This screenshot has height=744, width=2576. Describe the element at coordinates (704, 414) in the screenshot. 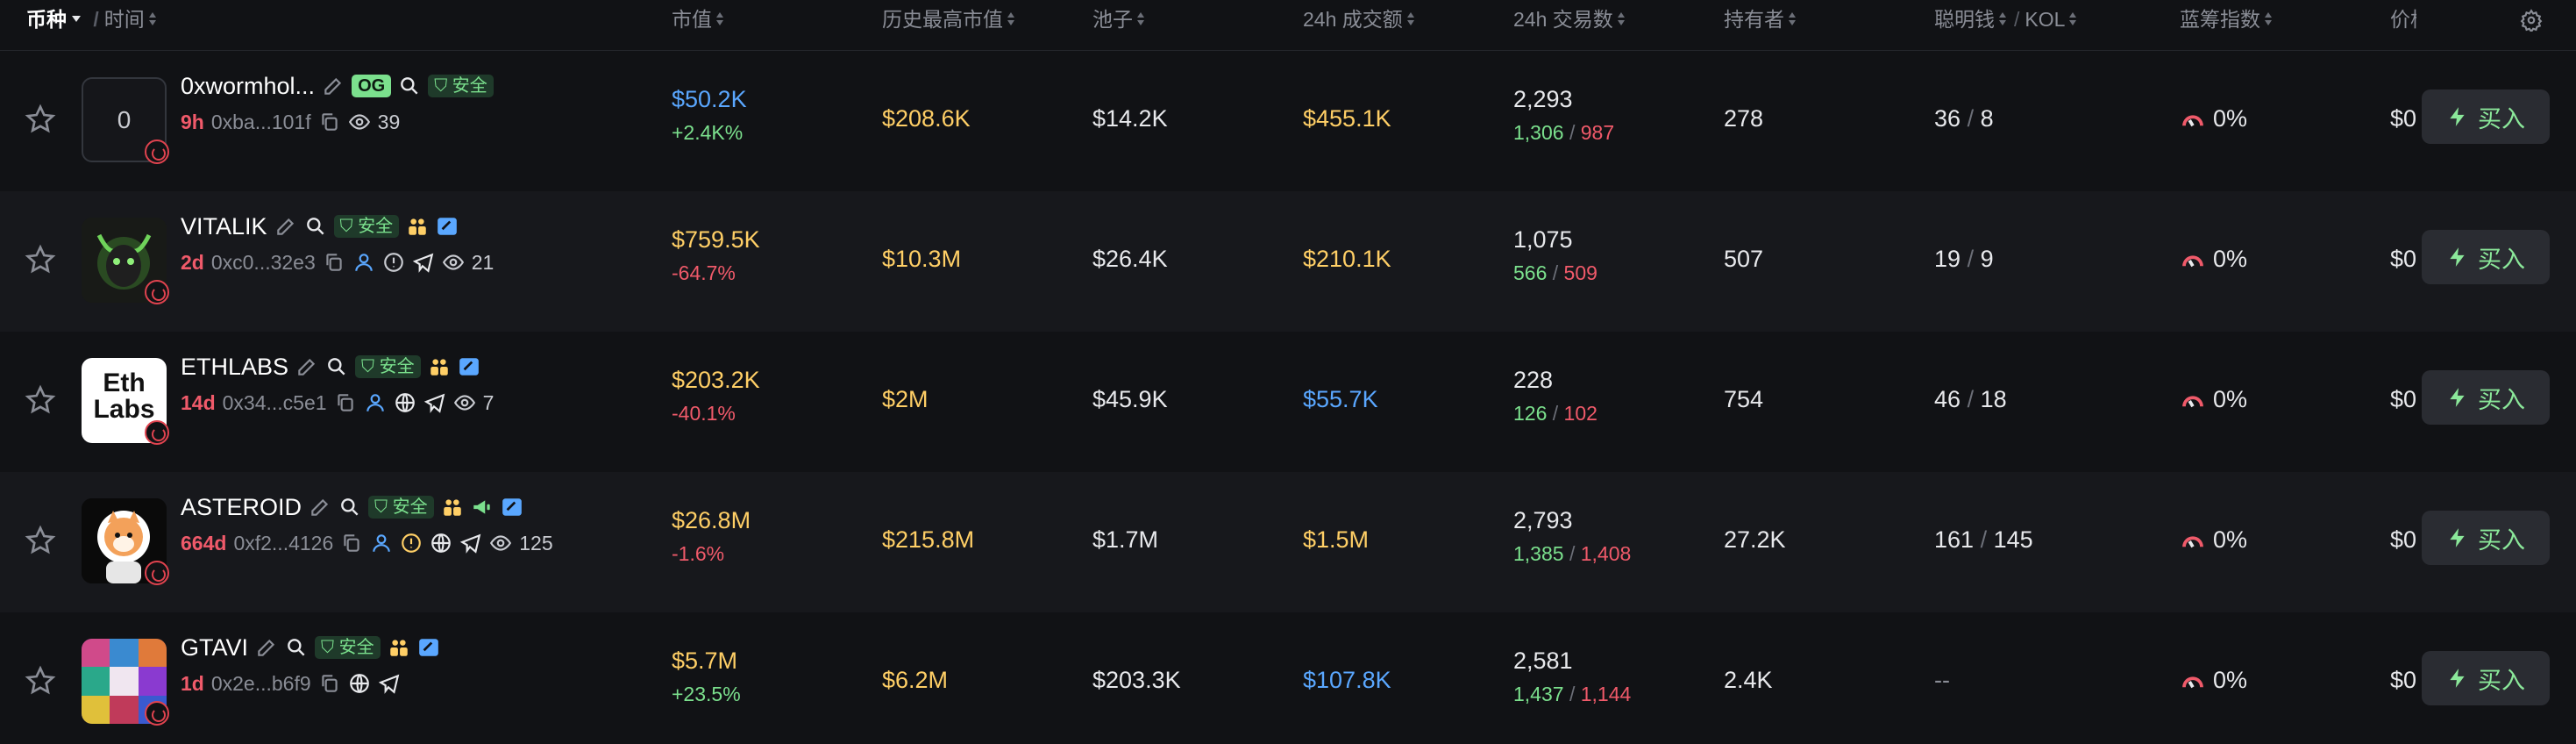

I see `market-cap-change: -40.1%` at that location.